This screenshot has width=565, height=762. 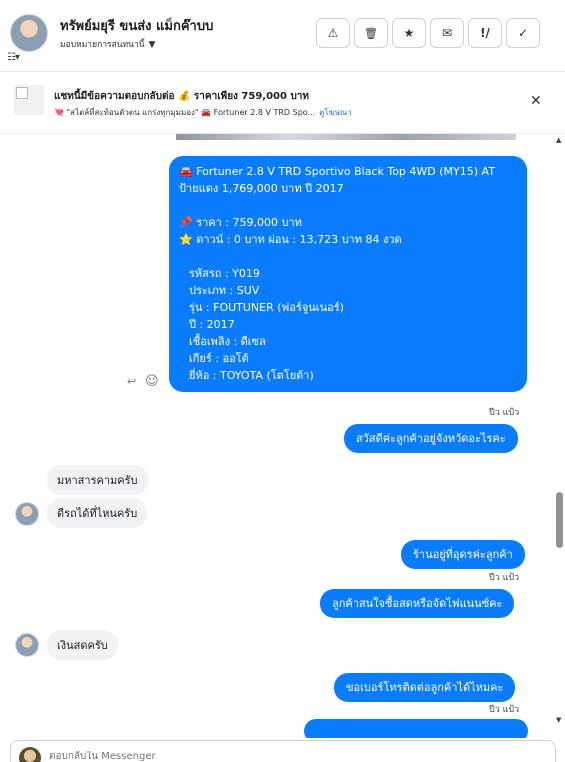 What do you see at coordinates (29, 100) in the screenshot?
I see `ad-thumbnail` at bounding box center [29, 100].